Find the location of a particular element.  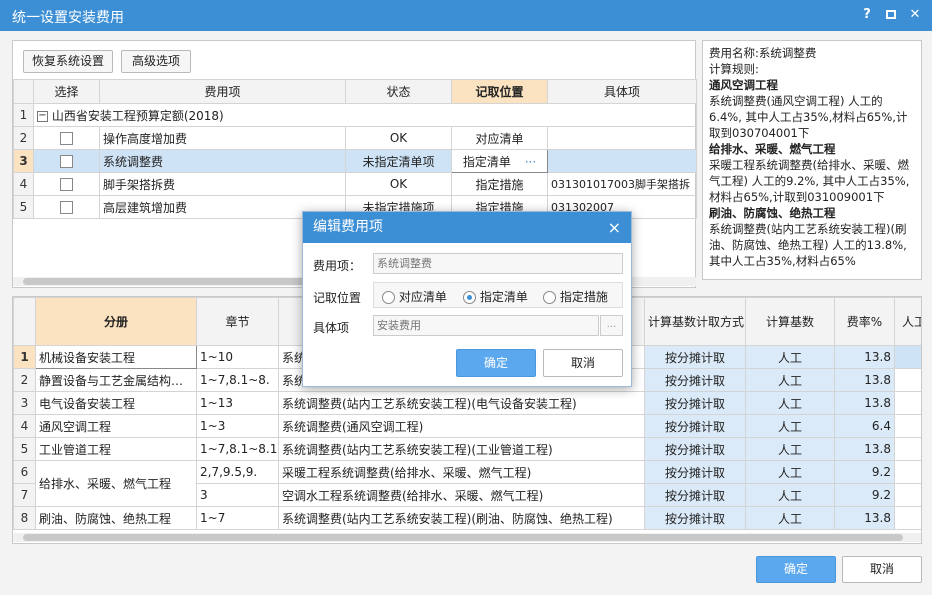

col-fee-item: 费用项 is located at coordinates (222, 91).